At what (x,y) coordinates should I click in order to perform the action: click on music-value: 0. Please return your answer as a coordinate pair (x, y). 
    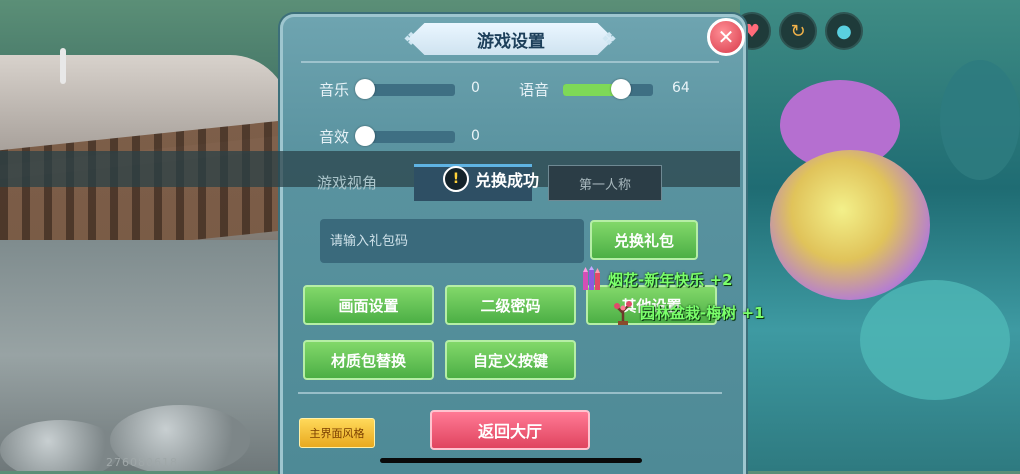
    Looking at the image, I should click on (475, 88).